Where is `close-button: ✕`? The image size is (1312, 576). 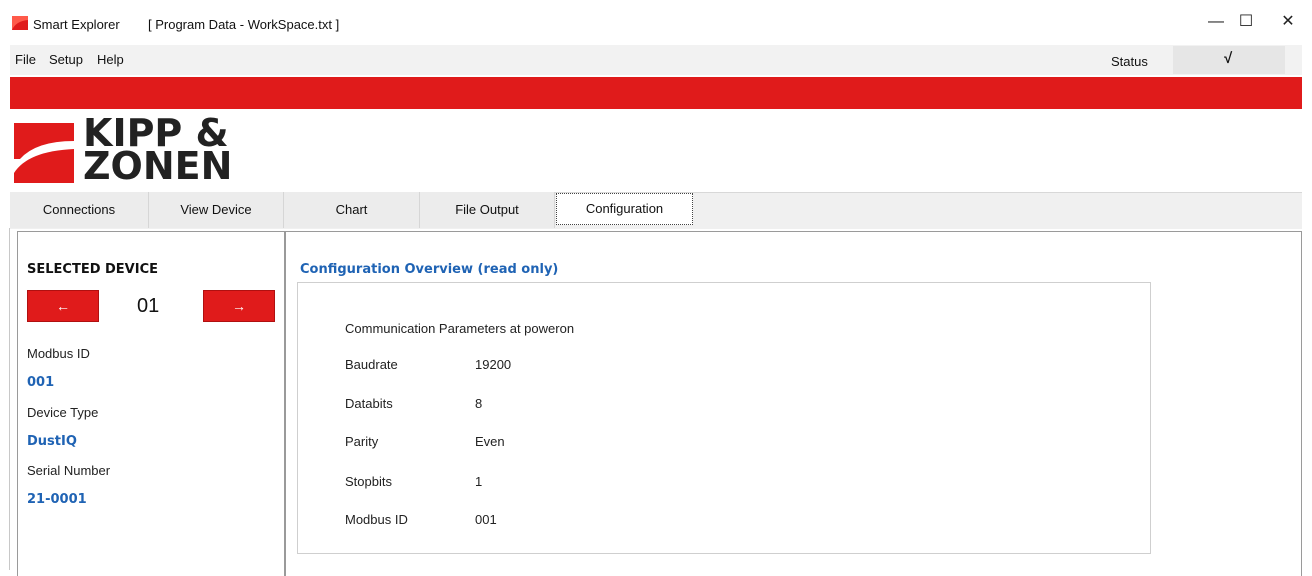
close-button: ✕ is located at coordinates (1288, 22).